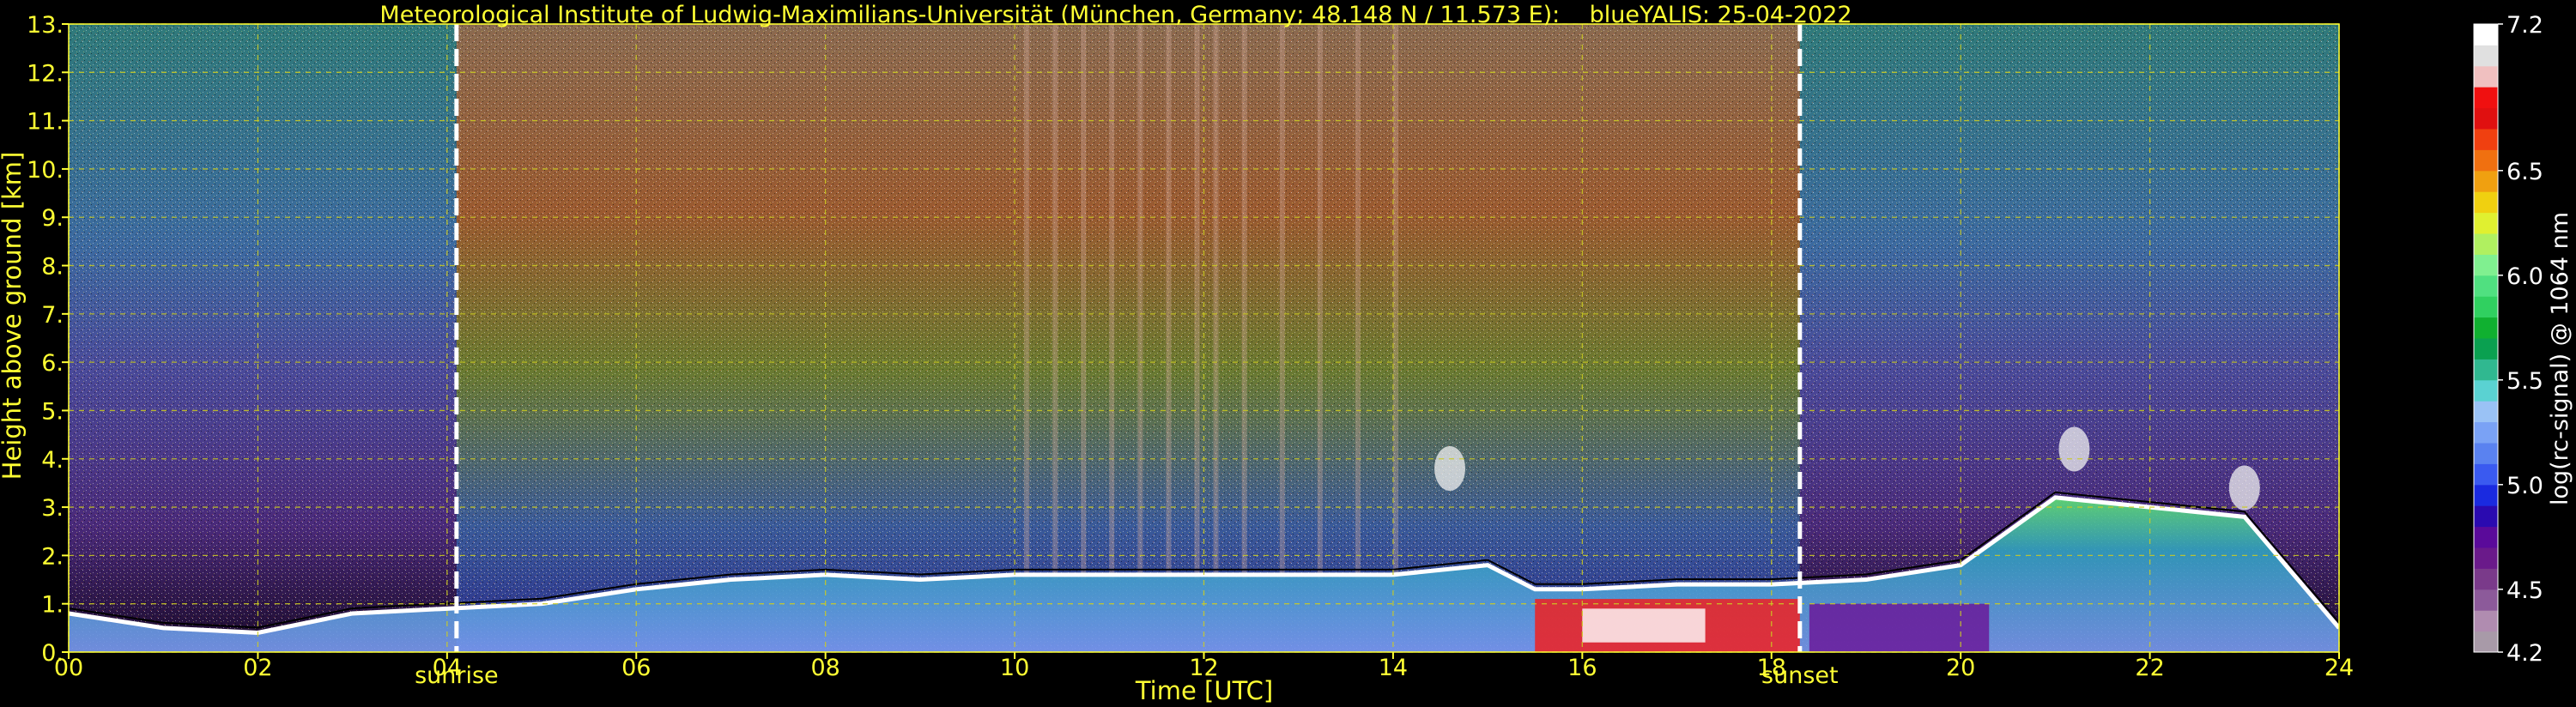 The height and width of the screenshot is (707, 2576). What do you see at coordinates (52, 508) in the screenshot?
I see `y-tick-label: 3.` at bounding box center [52, 508].